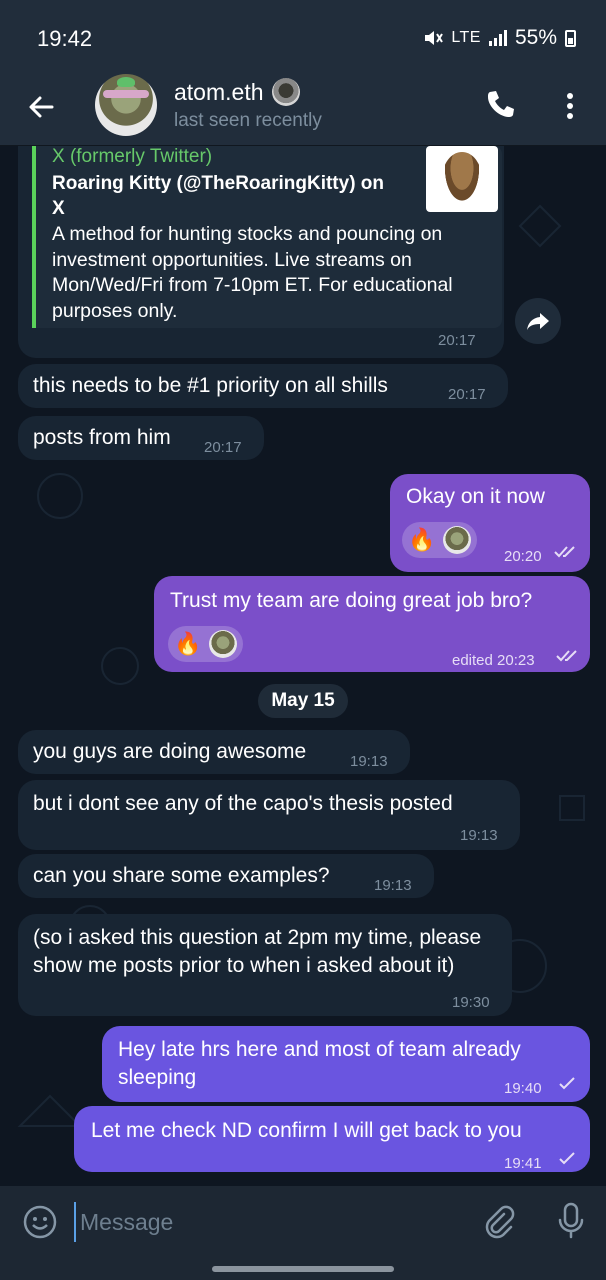 This screenshot has height=1280, width=606. I want to click on phone-icon, so click(500, 104).